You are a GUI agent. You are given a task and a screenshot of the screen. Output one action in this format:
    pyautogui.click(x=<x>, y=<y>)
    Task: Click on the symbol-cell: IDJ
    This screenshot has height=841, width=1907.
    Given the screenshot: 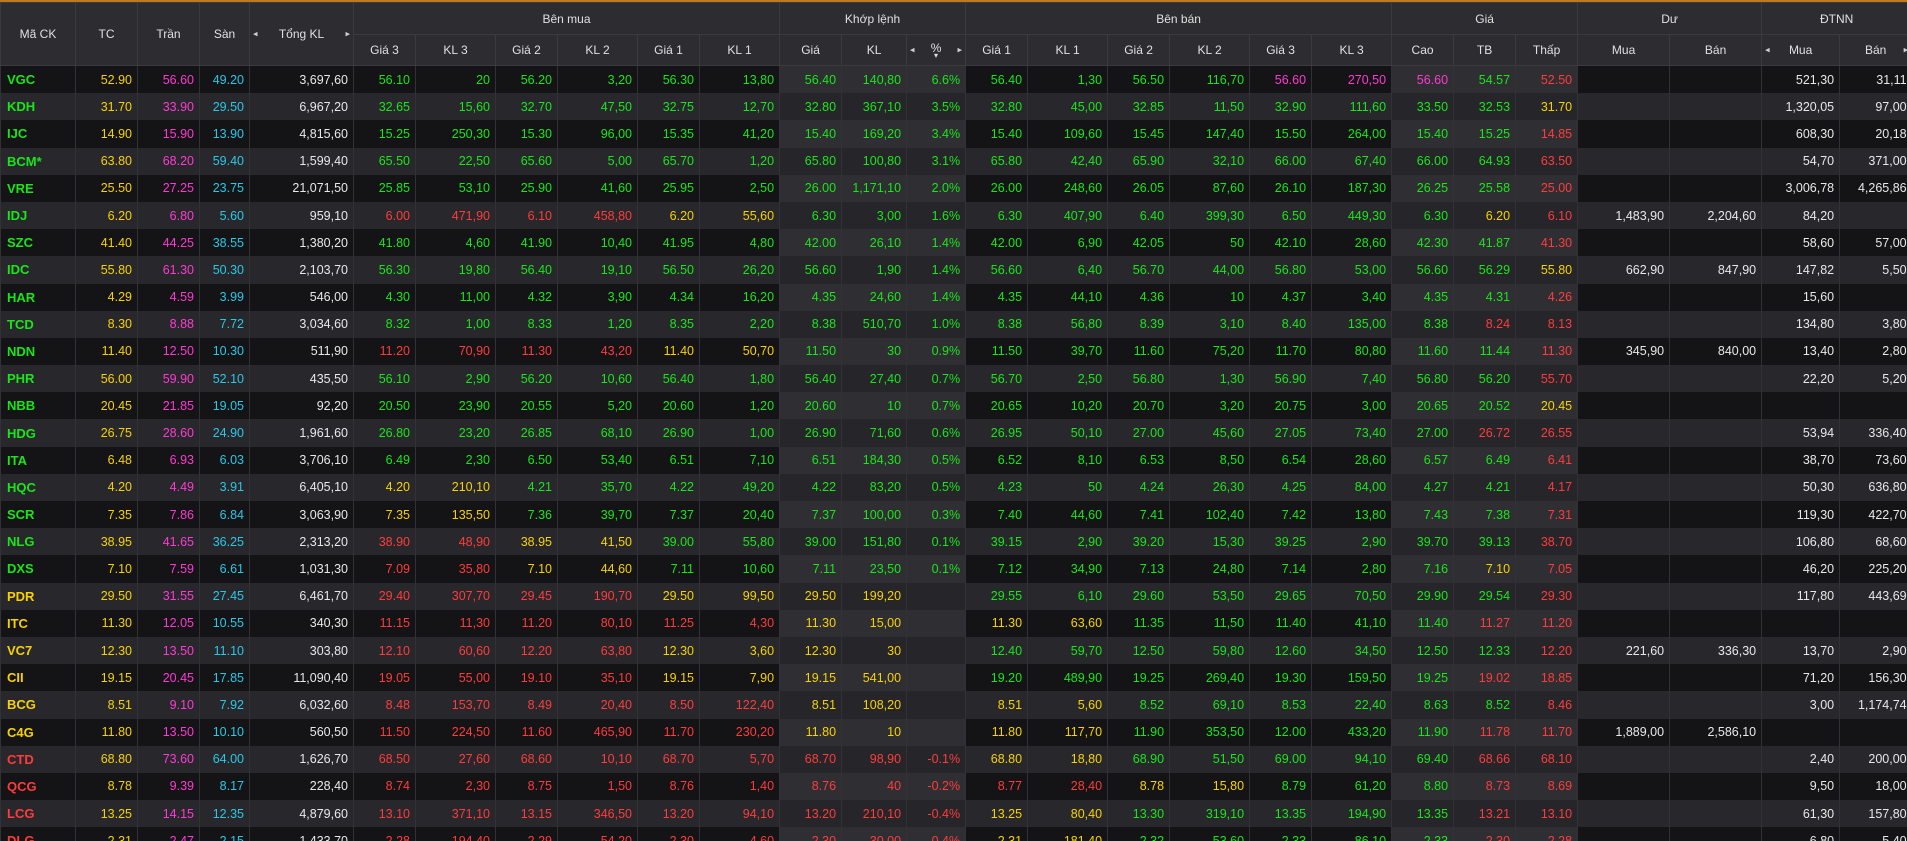 What is the action you would take?
    pyautogui.click(x=38, y=215)
    